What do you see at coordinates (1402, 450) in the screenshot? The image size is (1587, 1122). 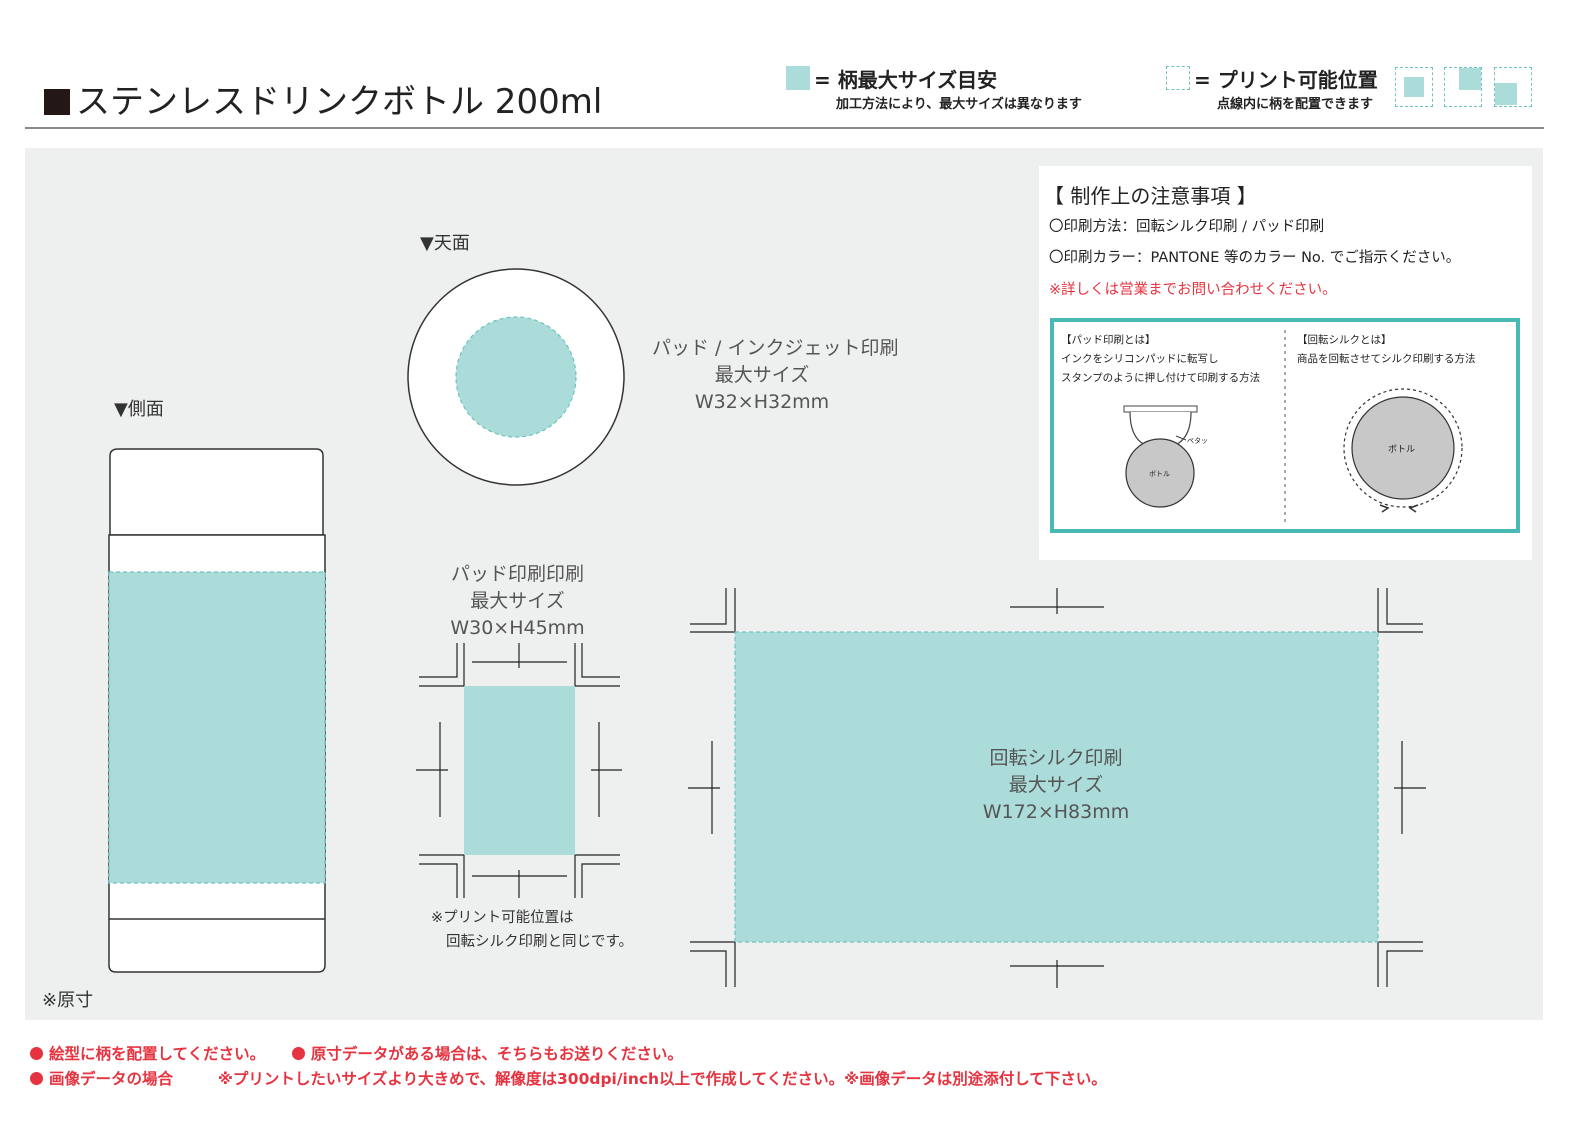 I see `silk-bottle-label: ボトル` at bounding box center [1402, 450].